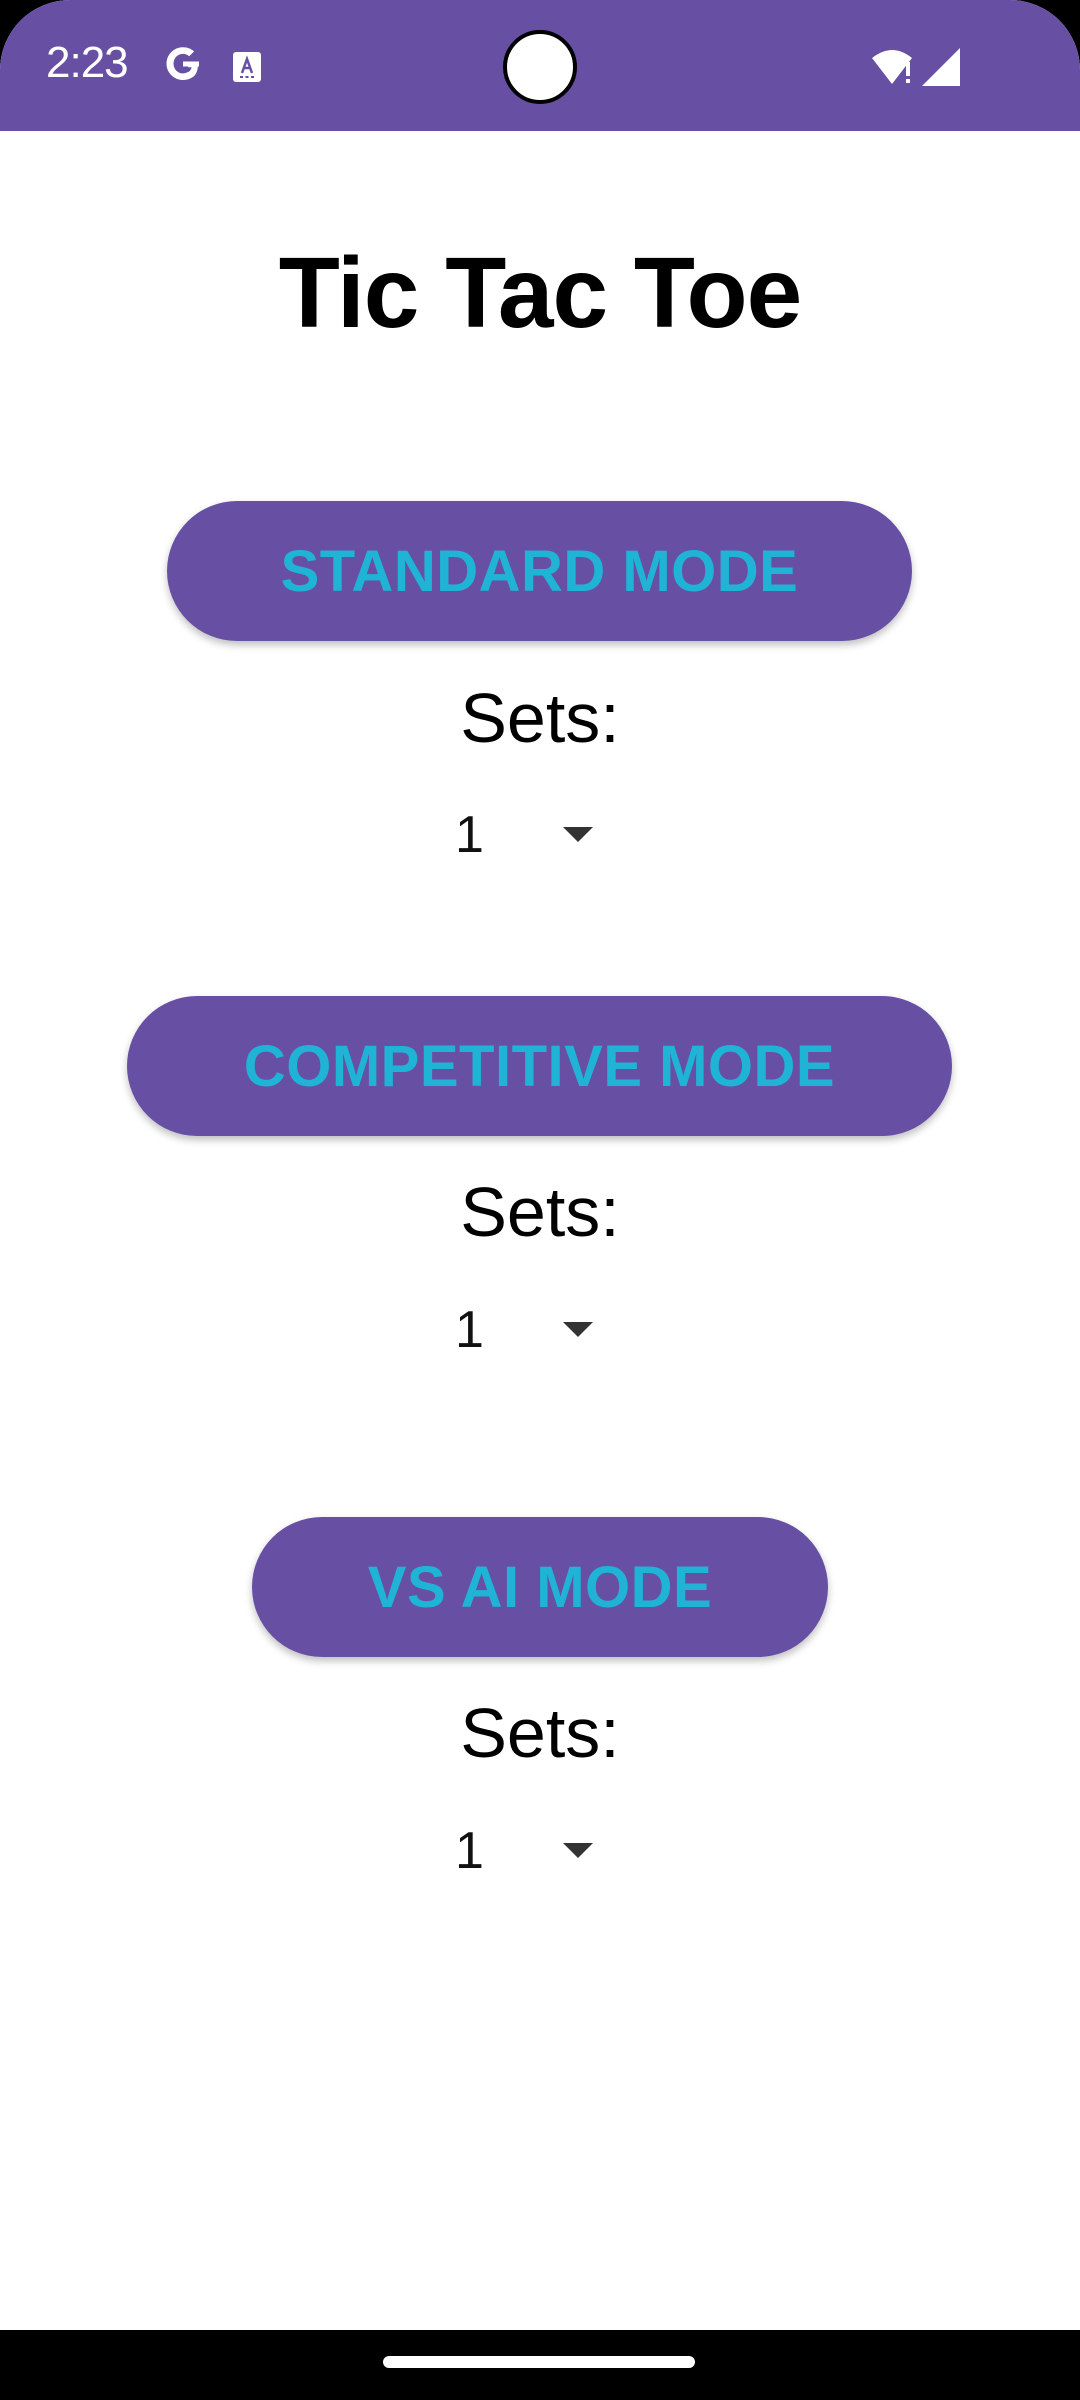  I want to click on standard-sets-label: Sets:, so click(540, 718).